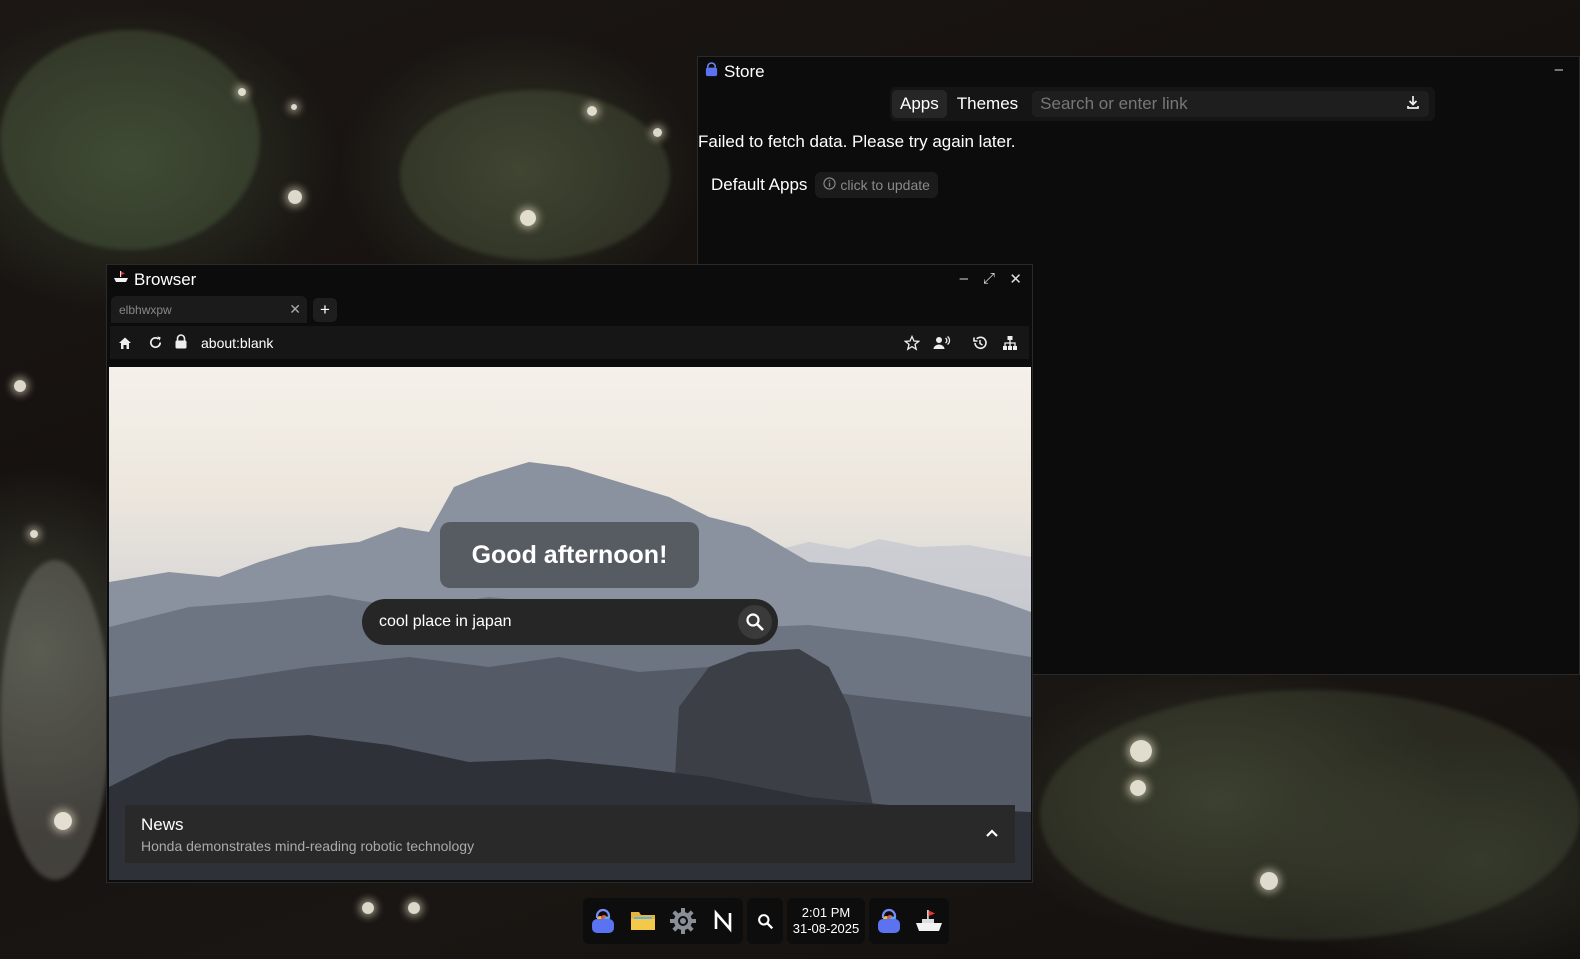 Image resolution: width=1580 pixels, height=959 pixels. What do you see at coordinates (1413, 104) in the screenshot?
I see `download-icon` at bounding box center [1413, 104].